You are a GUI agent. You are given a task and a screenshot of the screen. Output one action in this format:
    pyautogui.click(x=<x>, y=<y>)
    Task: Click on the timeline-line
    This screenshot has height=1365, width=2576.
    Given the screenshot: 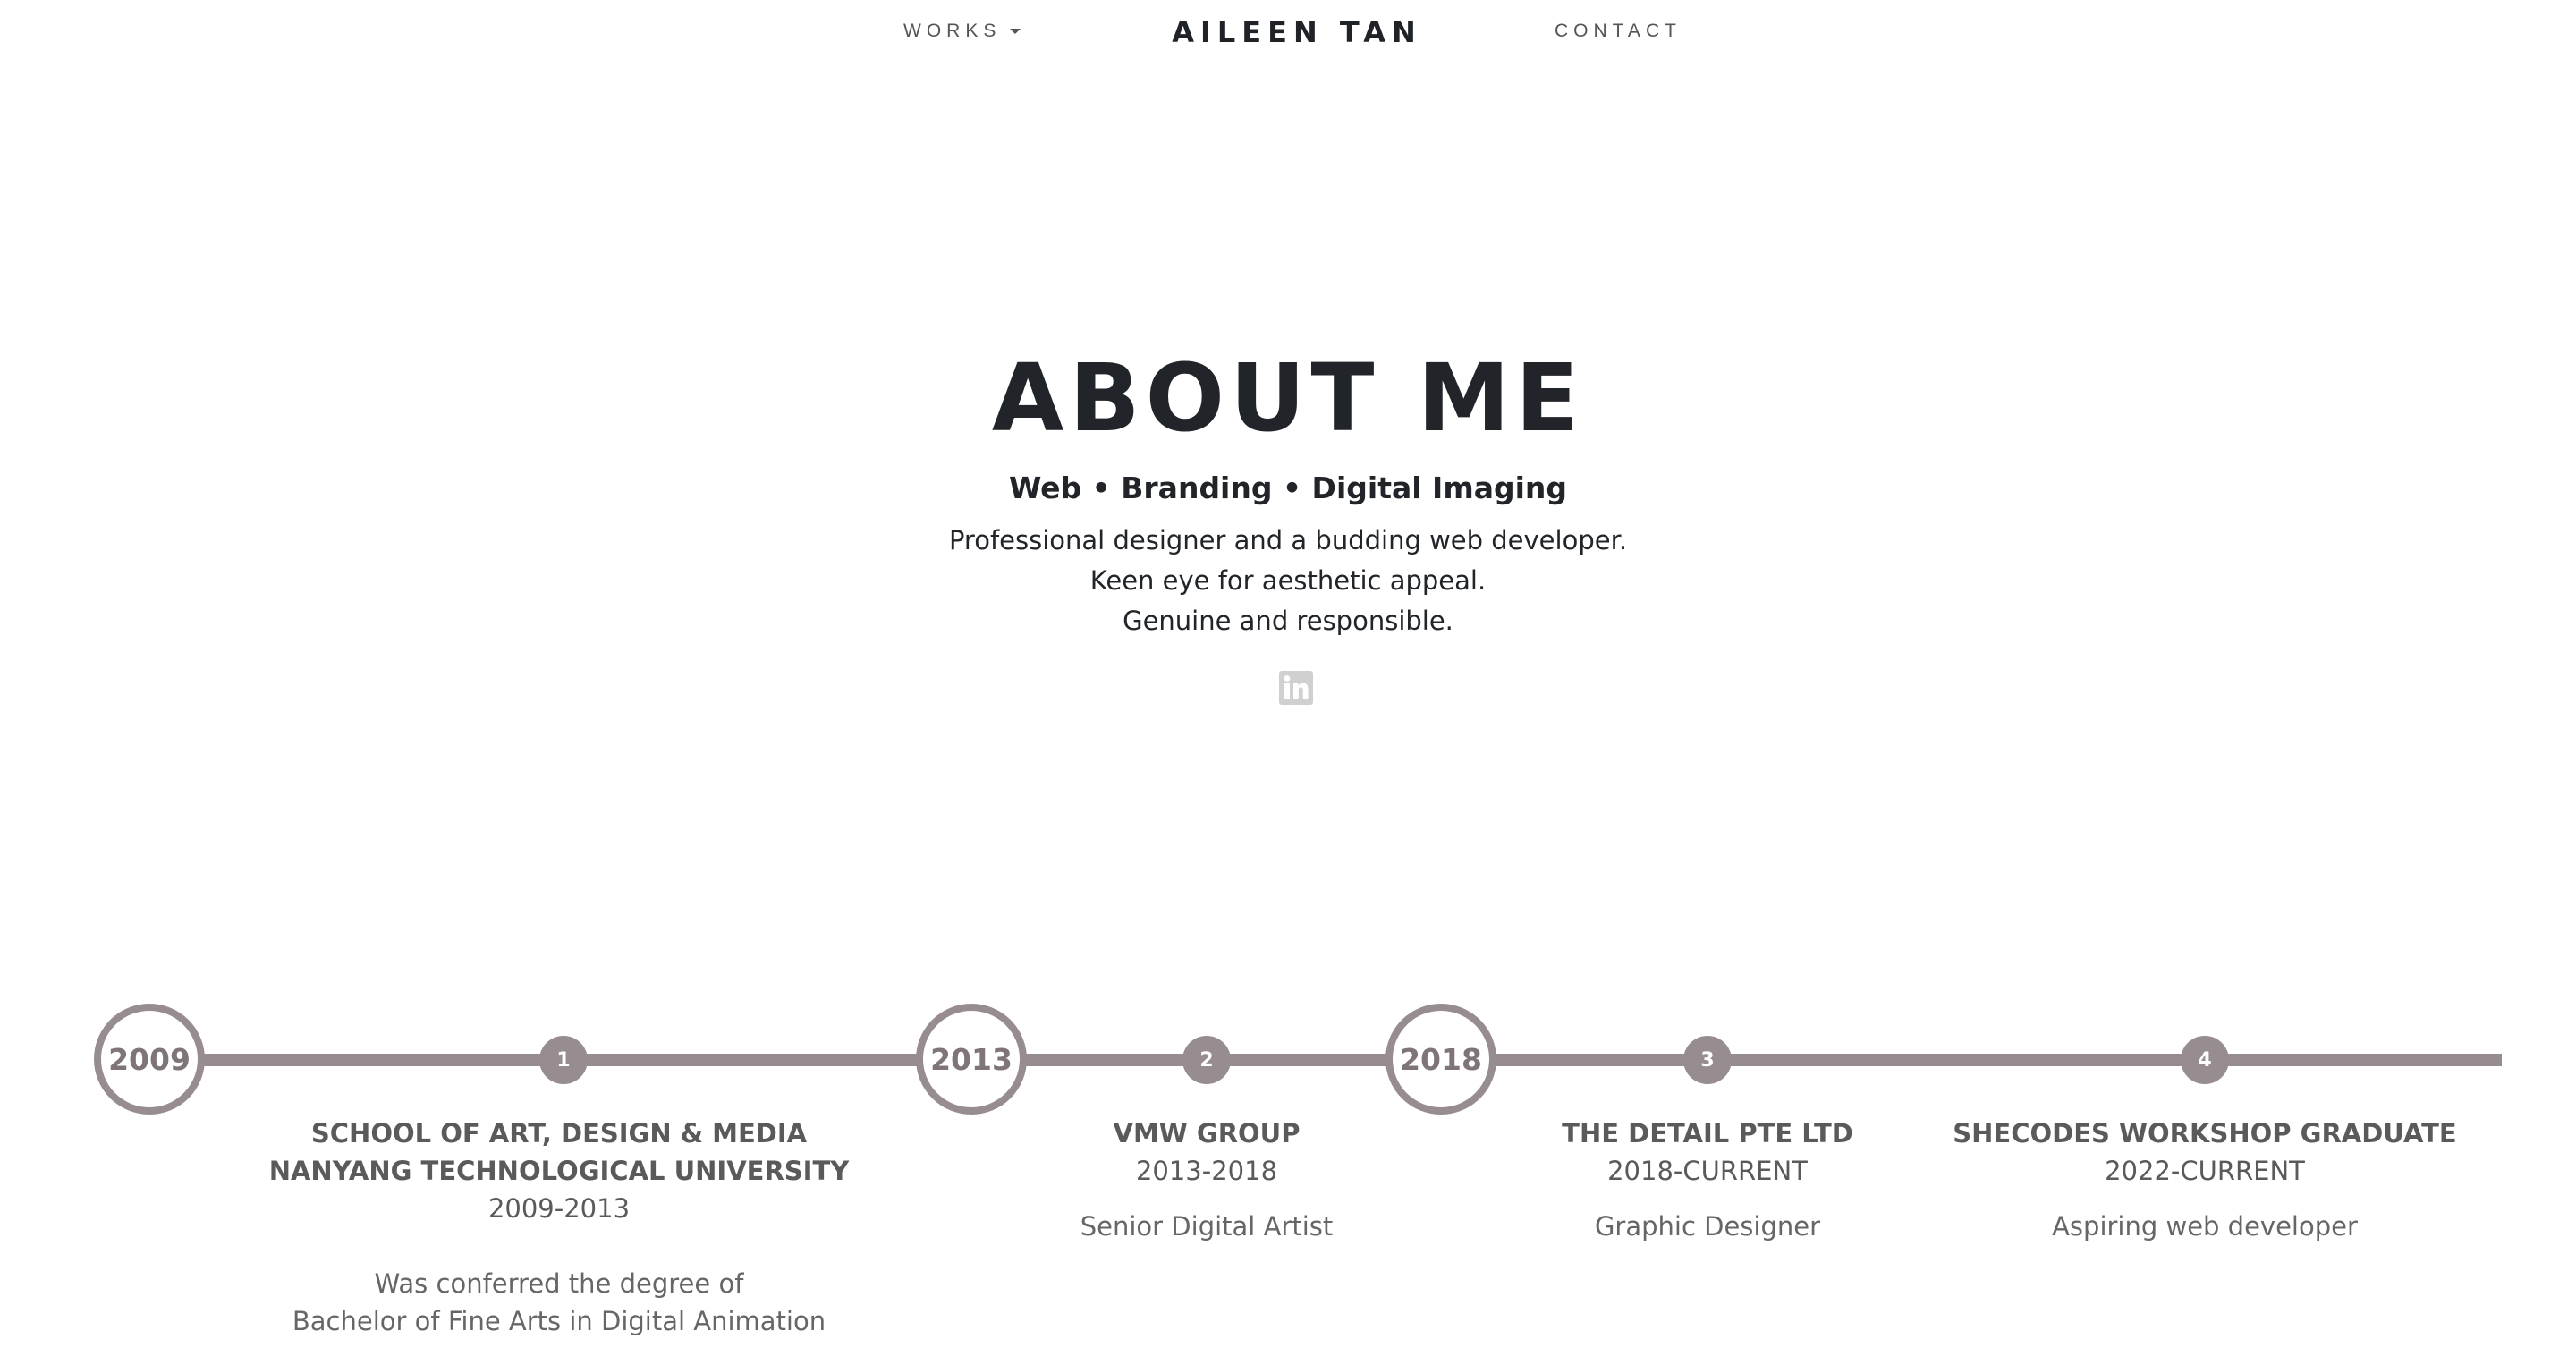 What is the action you would take?
    pyautogui.click(x=1326, y=1060)
    